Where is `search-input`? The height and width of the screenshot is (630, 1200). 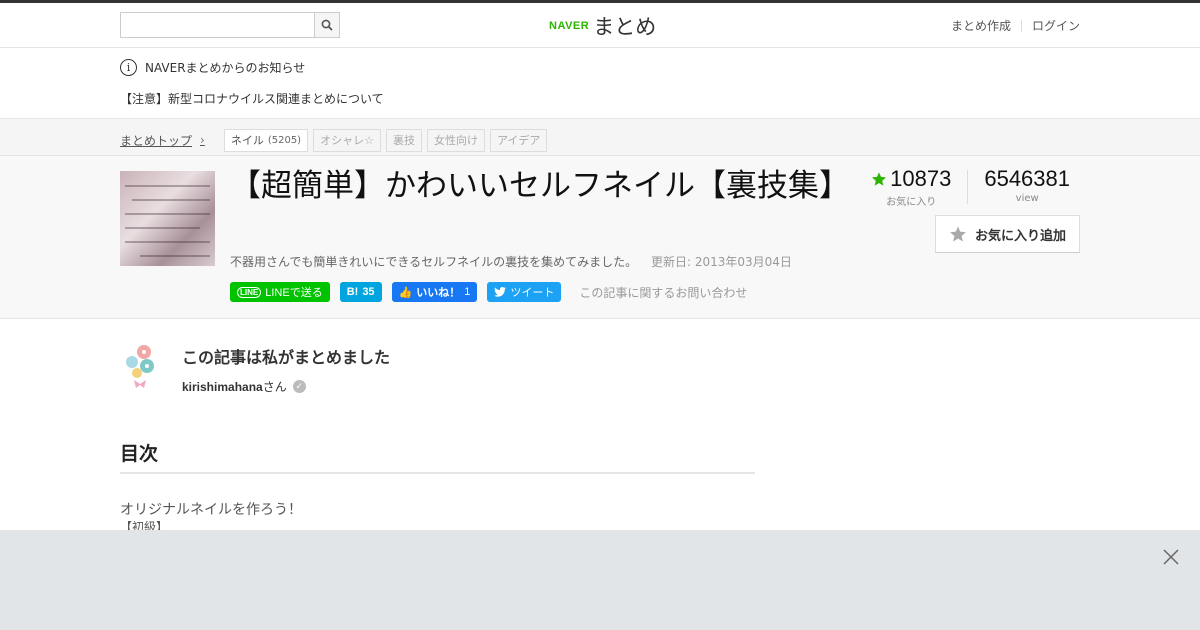 search-input is located at coordinates (217, 25).